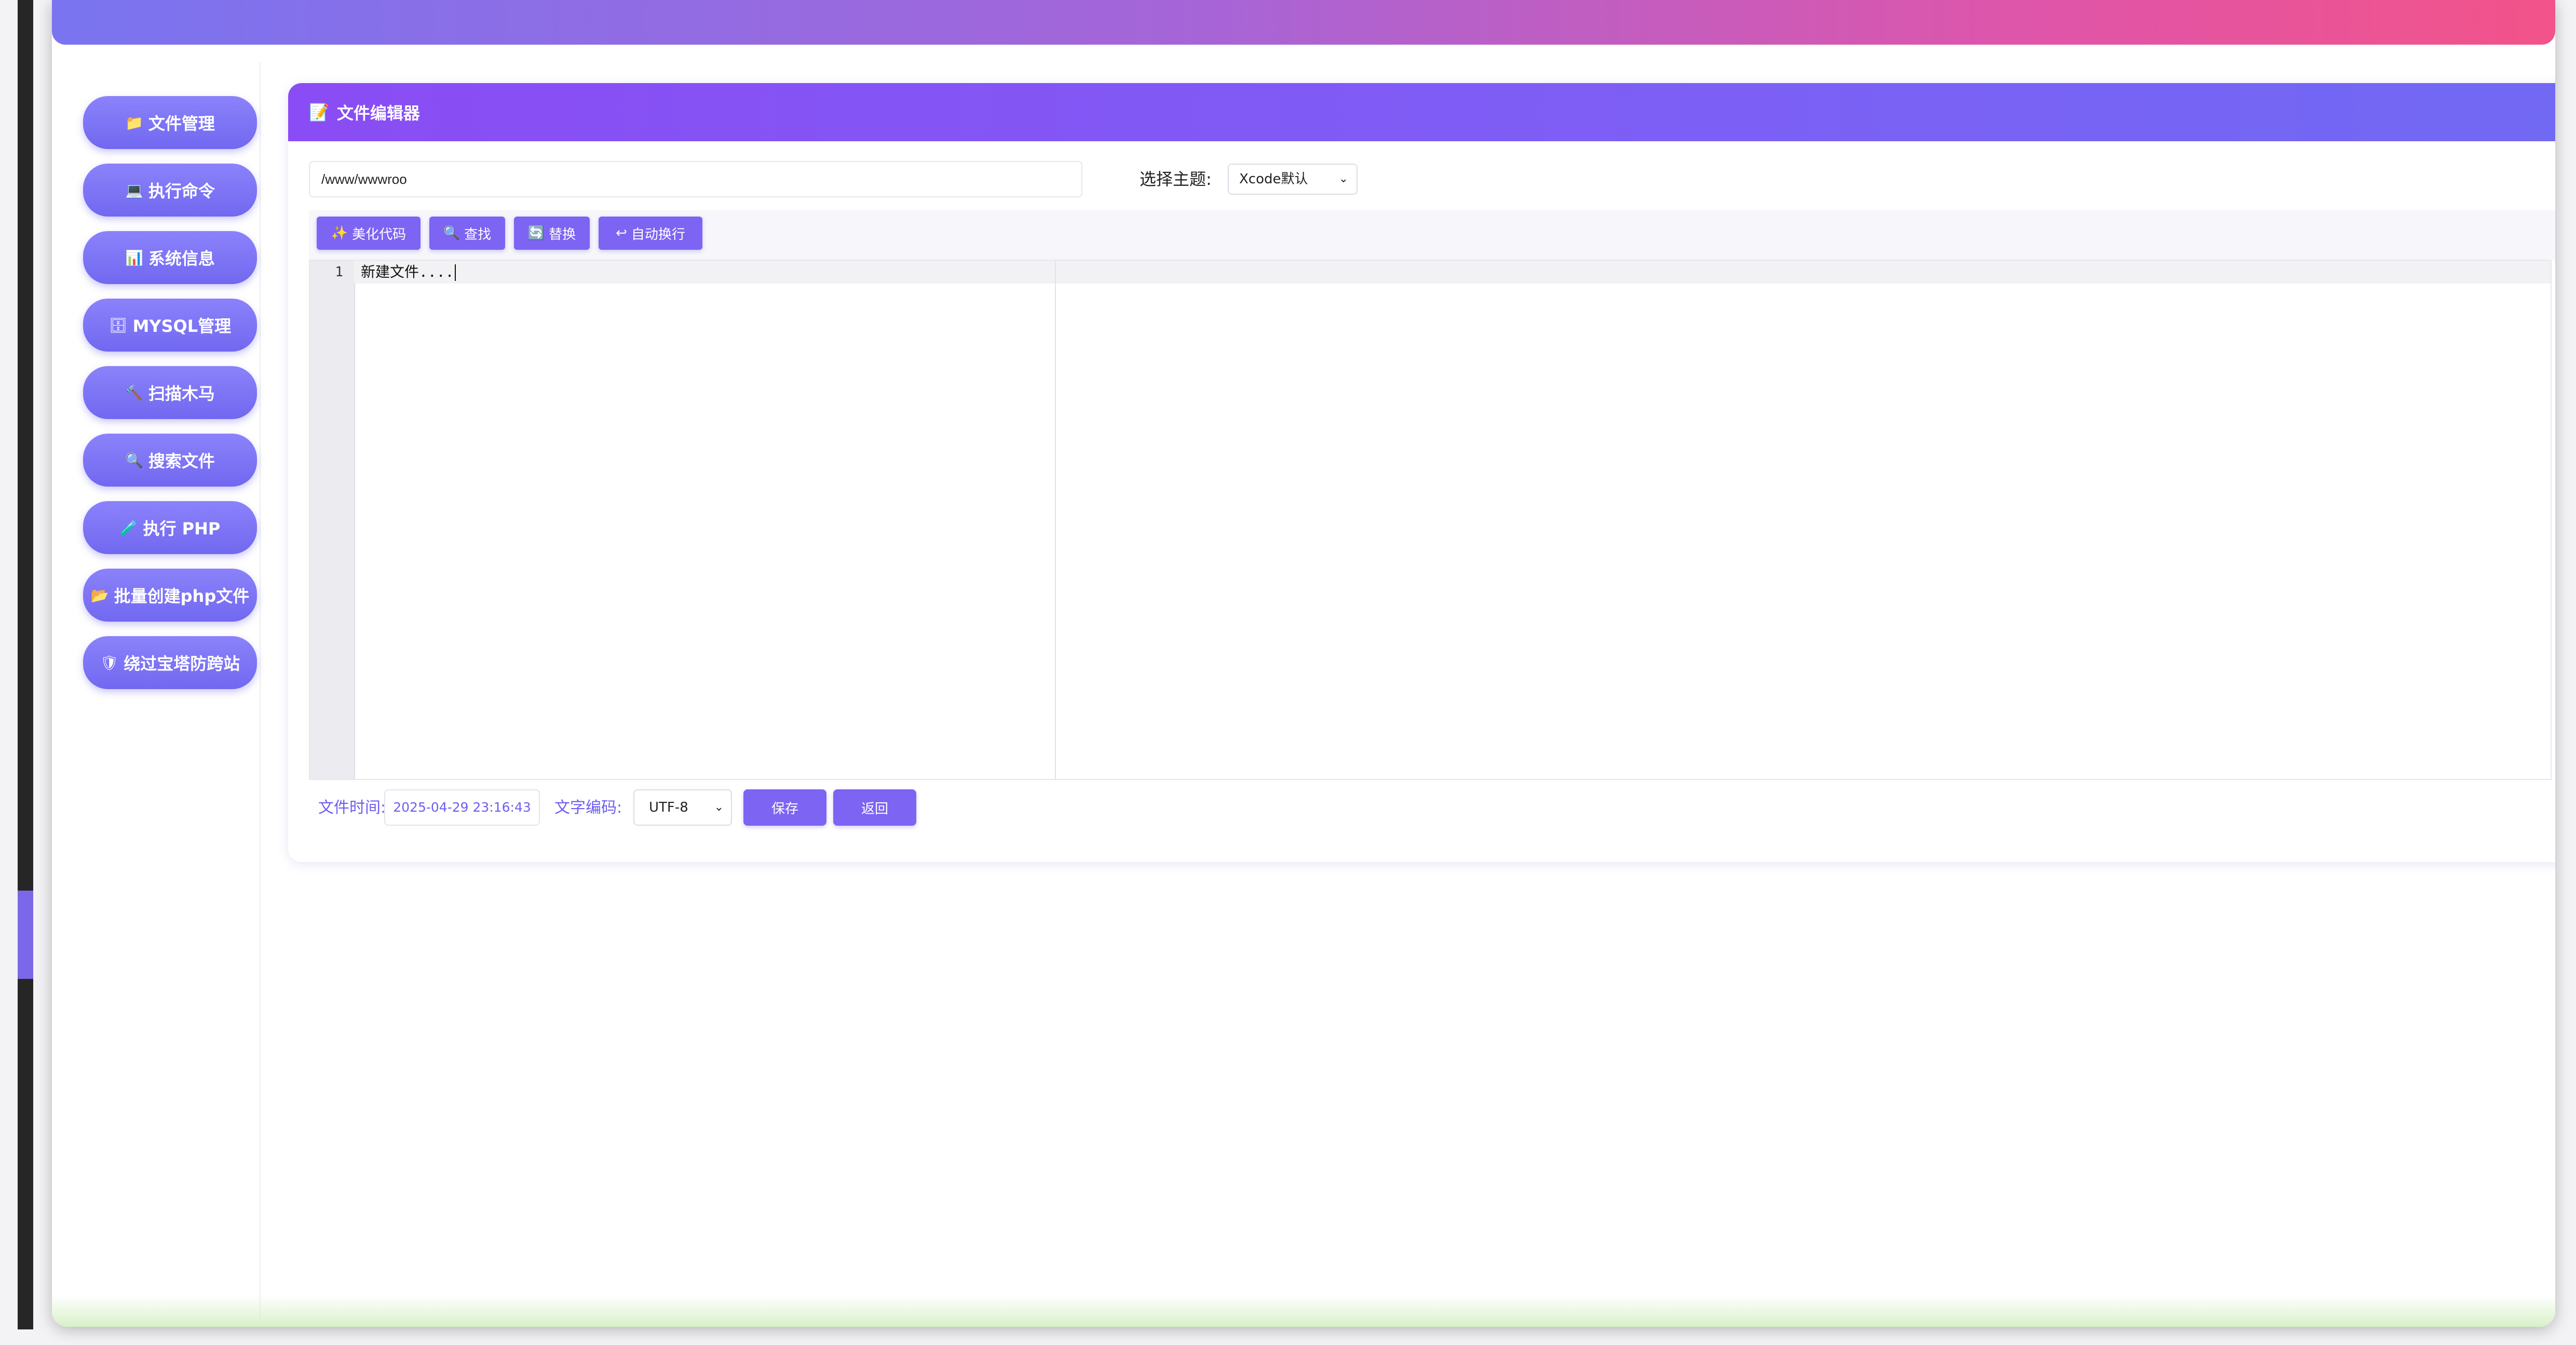  Describe the element at coordinates (181, 191) in the screenshot. I see `sidebar-item-label: 执行命令` at that location.